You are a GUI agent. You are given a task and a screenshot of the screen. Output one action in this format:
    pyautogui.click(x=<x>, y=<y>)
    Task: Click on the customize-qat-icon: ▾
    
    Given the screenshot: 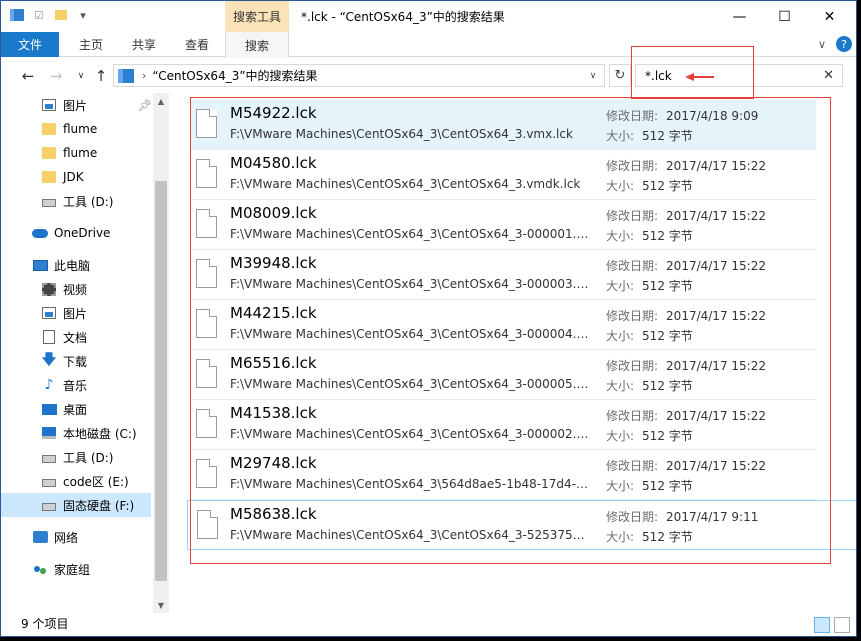 What is the action you would take?
    pyautogui.click(x=83, y=15)
    